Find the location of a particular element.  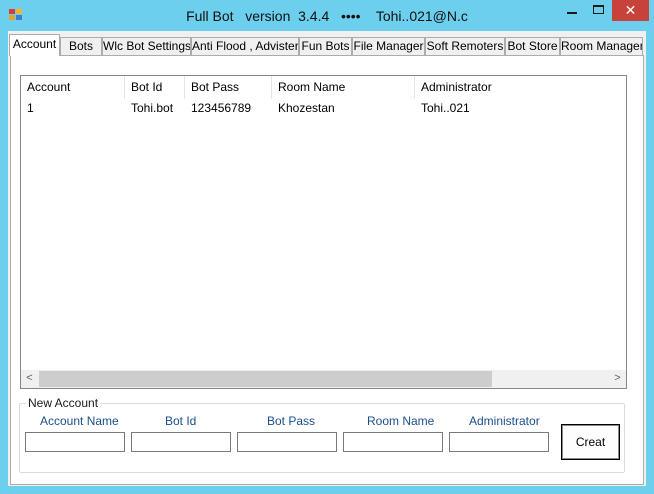

bot-pass-label: Bot Pass is located at coordinates (291, 421).